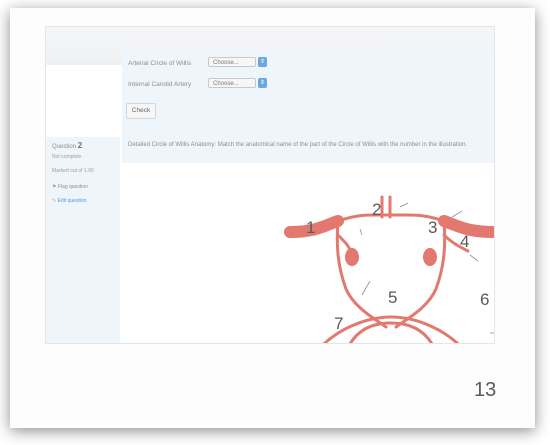 Image resolution: width=550 pixels, height=445 pixels. Describe the element at coordinates (54, 187) in the screenshot. I see `flag-icon: ⚑` at that location.